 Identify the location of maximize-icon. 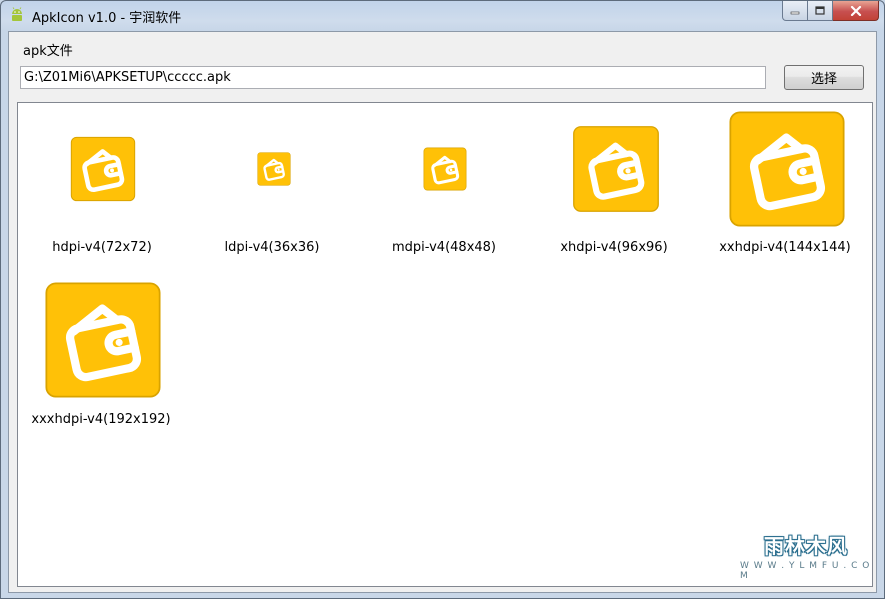
(820, 10).